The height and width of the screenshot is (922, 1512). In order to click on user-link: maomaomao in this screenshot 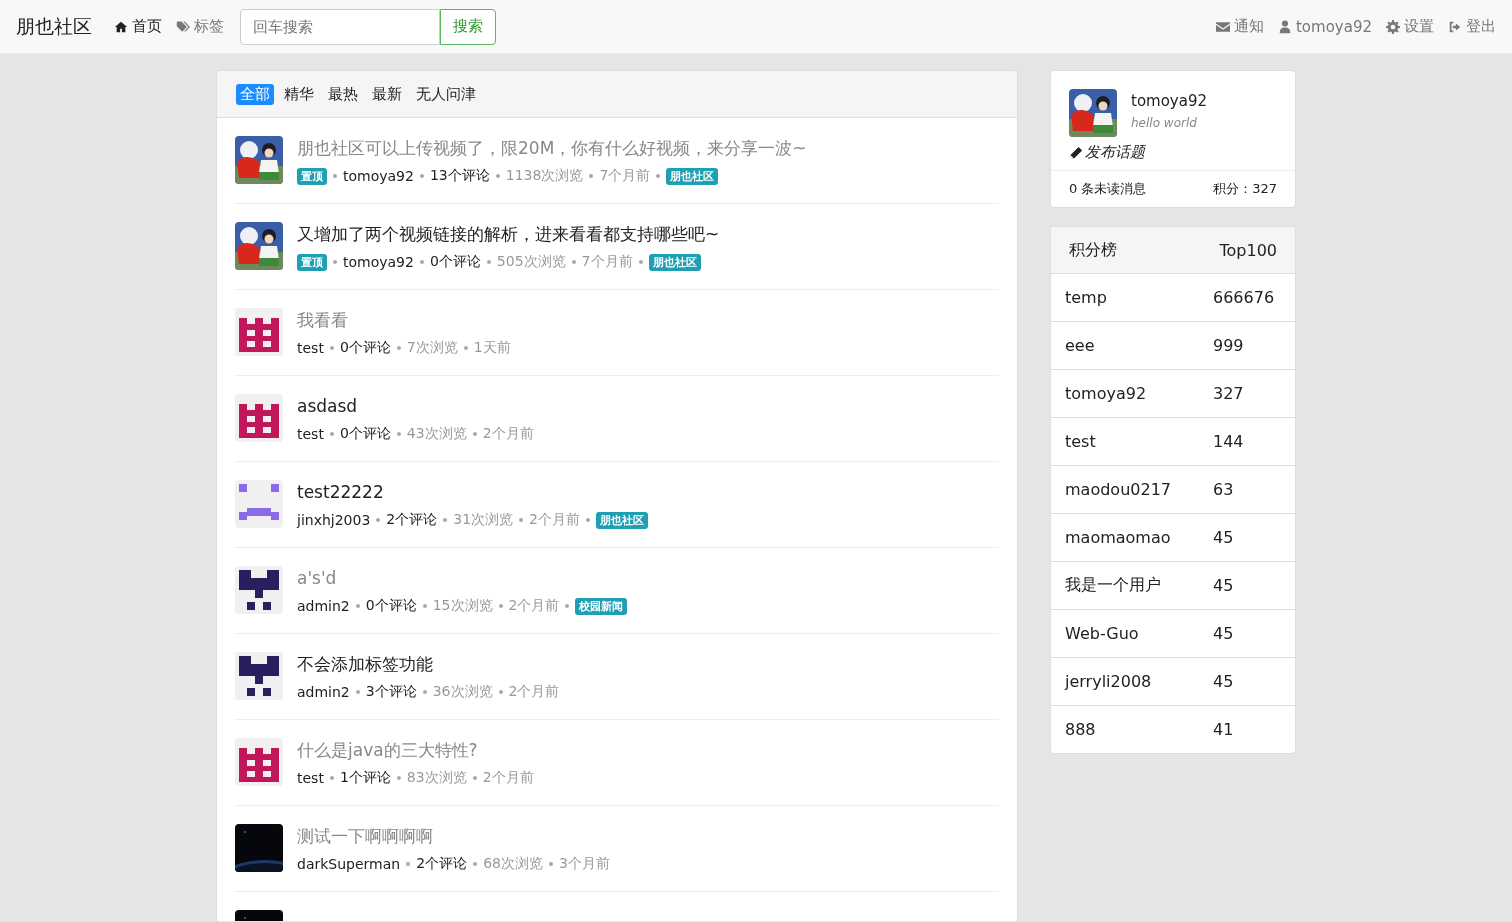, I will do `click(1139, 537)`.